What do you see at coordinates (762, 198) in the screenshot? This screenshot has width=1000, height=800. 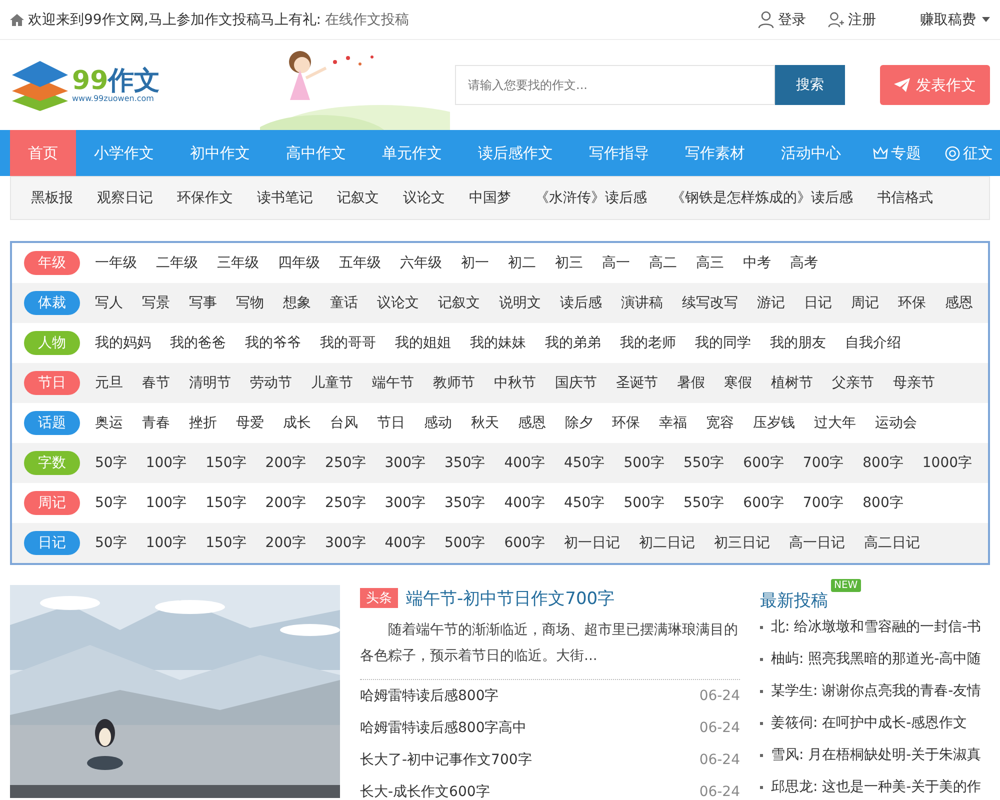 I see `subnav-link: 《钢铁是怎样炼成的》读后感` at bounding box center [762, 198].